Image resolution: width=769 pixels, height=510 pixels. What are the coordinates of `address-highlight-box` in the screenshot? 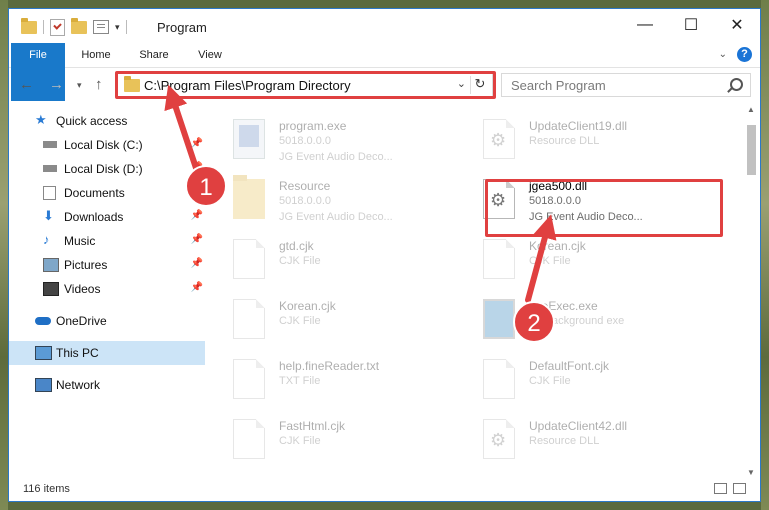 It's located at (305, 85).